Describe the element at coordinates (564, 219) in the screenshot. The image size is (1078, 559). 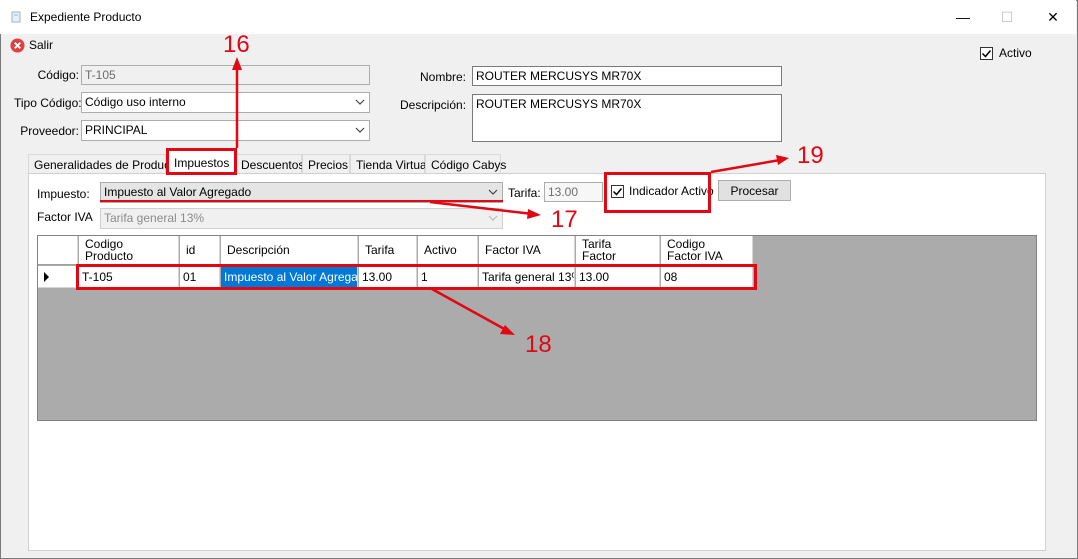
I see `annotation-label-17: 17` at that location.